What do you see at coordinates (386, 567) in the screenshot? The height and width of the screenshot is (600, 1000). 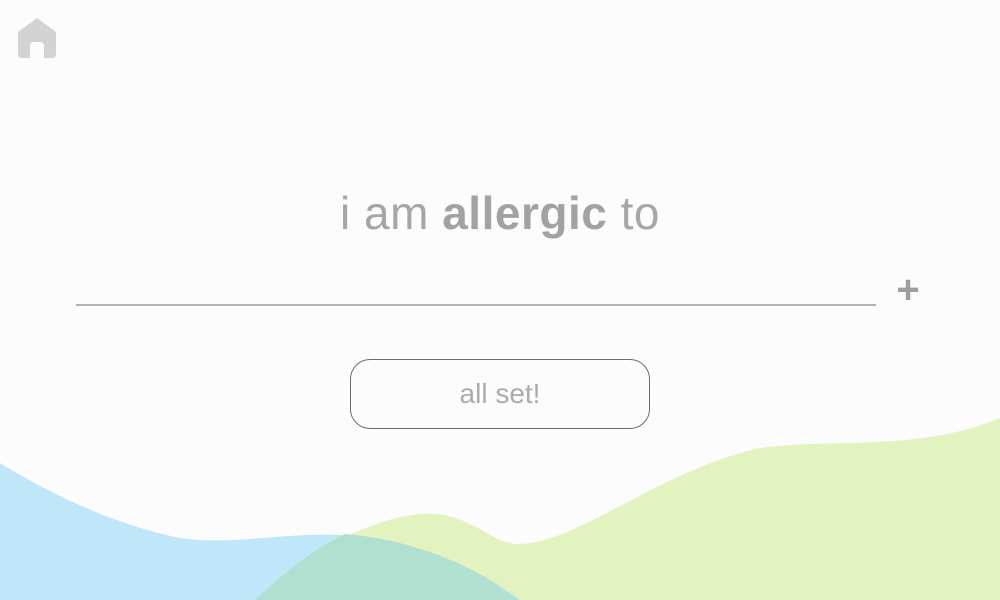 I see `wave-overlap` at bounding box center [386, 567].